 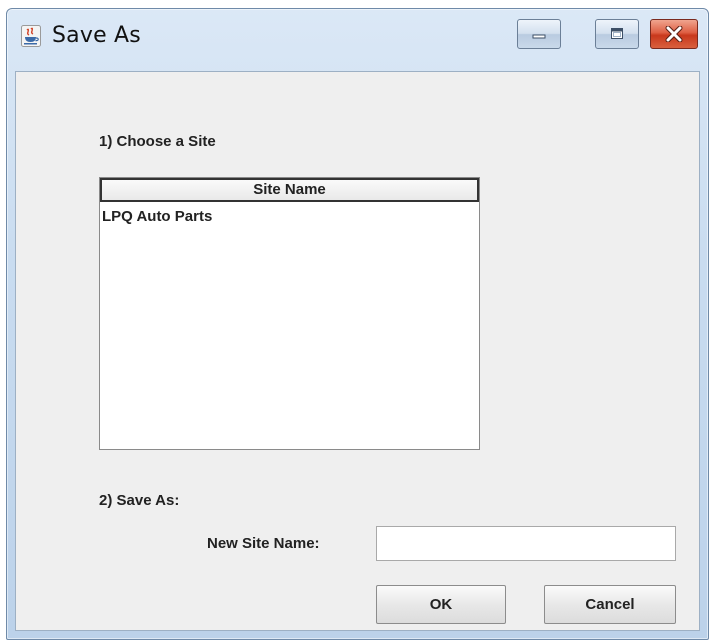 What do you see at coordinates (96, 35) in the screenshot?
I see `window-title: Save As` at bounding box center [96, 35].